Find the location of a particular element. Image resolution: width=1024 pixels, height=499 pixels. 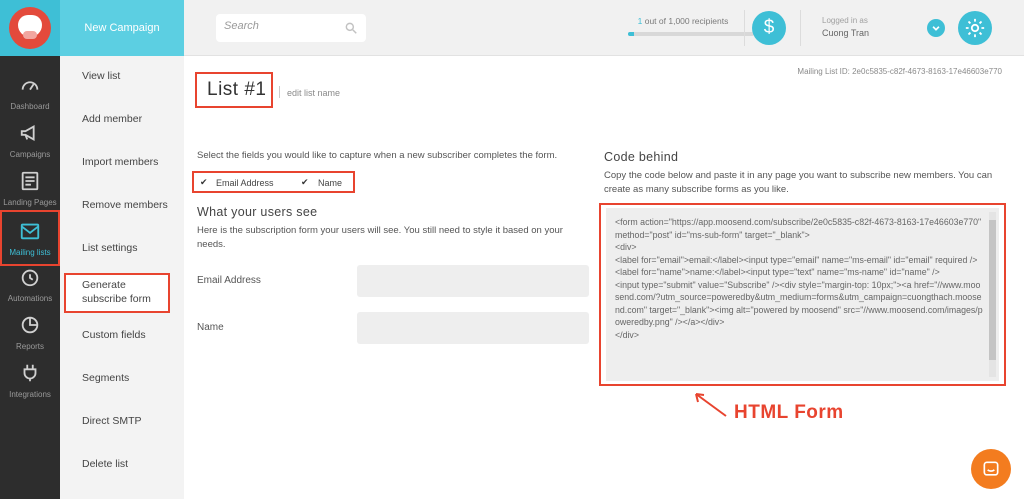

code-behind-heading: Code behind is located at coordinates (641, 157).